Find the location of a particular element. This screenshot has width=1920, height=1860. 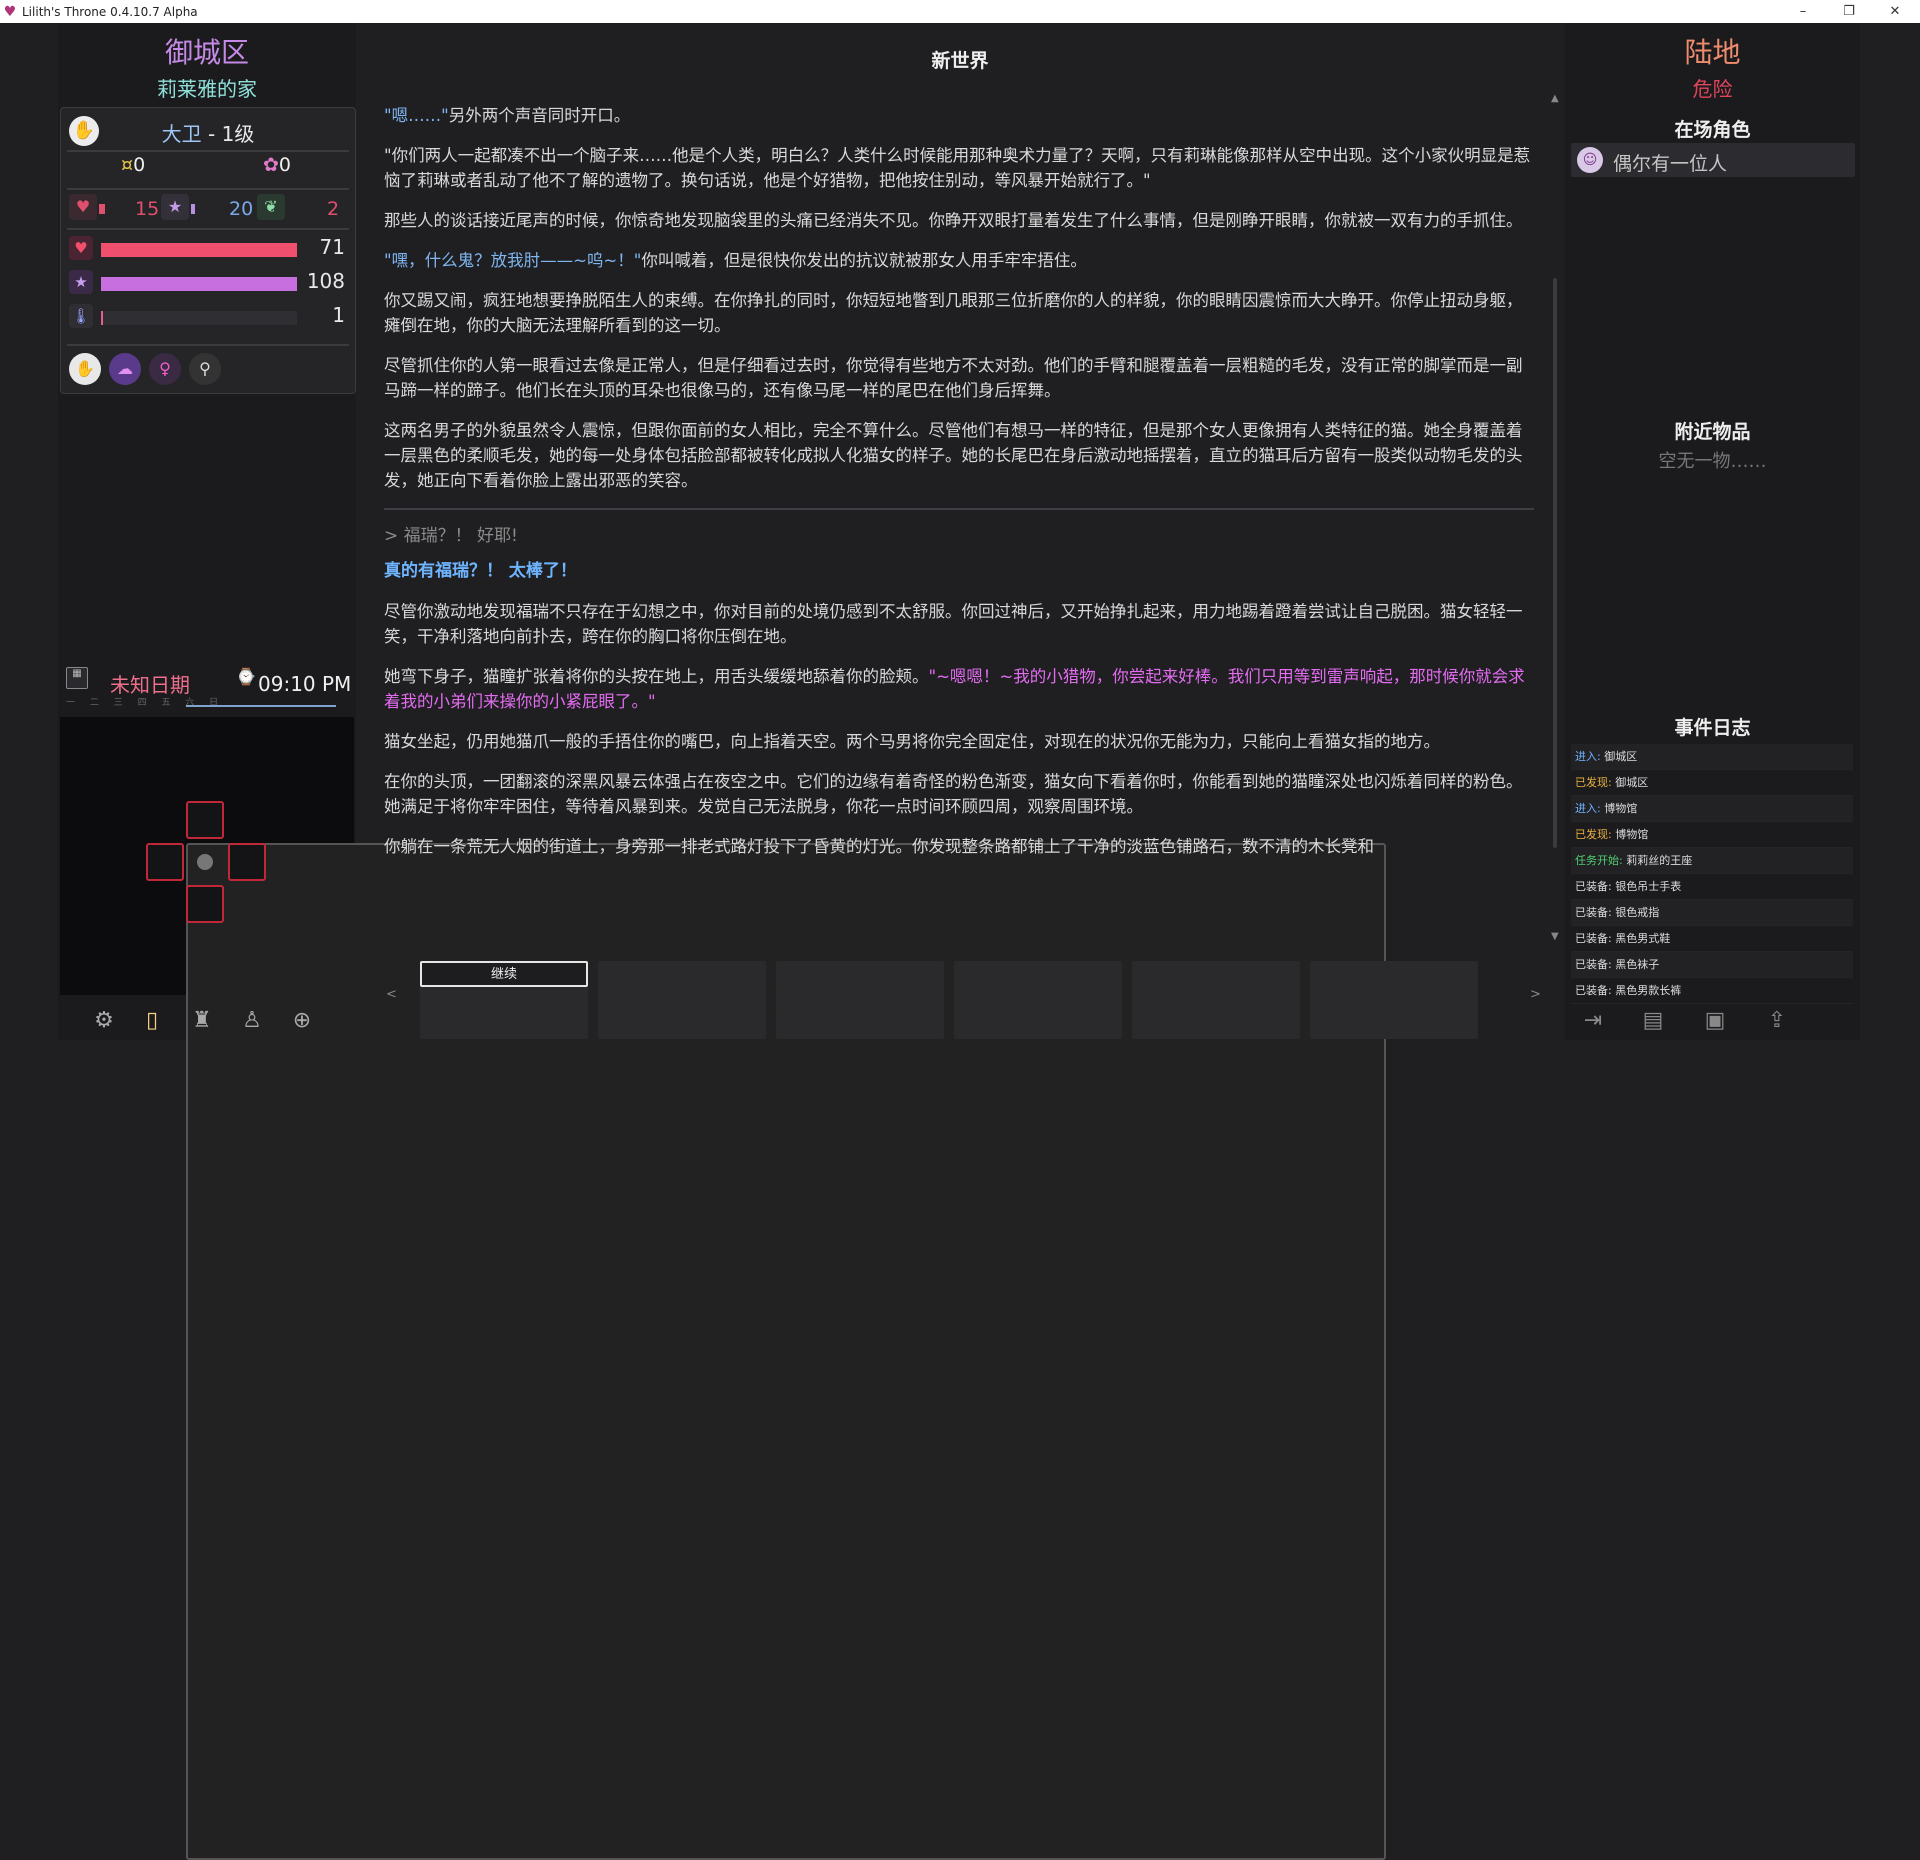

essence-display: ✿0 is located at coordinates (277, 165).